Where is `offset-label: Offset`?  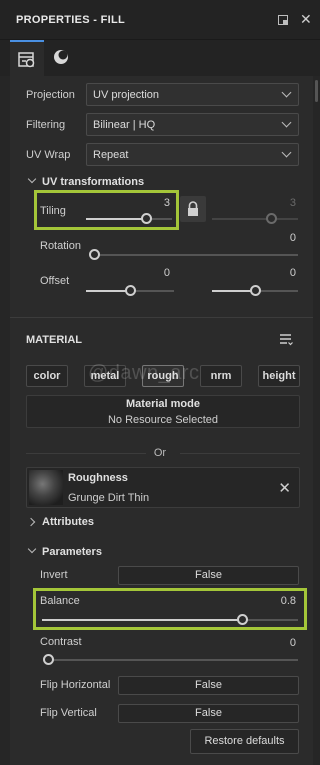
offset-label: Offset is located at coordinates (55, 281).